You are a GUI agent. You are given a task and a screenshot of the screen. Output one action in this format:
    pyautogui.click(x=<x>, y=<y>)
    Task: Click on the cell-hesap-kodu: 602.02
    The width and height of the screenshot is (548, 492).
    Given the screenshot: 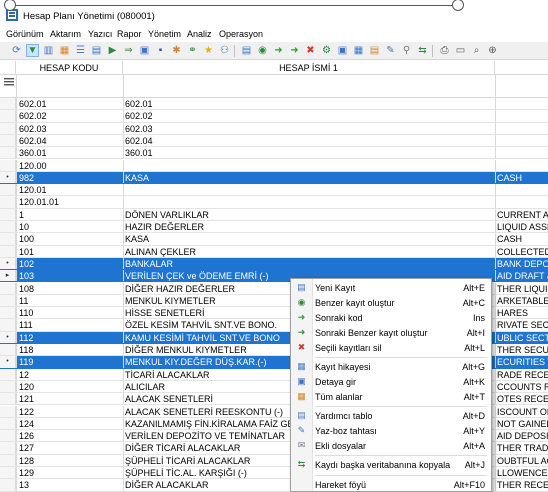 What is the action you would take?
    pyautogui.click(x=33, y=116)
    